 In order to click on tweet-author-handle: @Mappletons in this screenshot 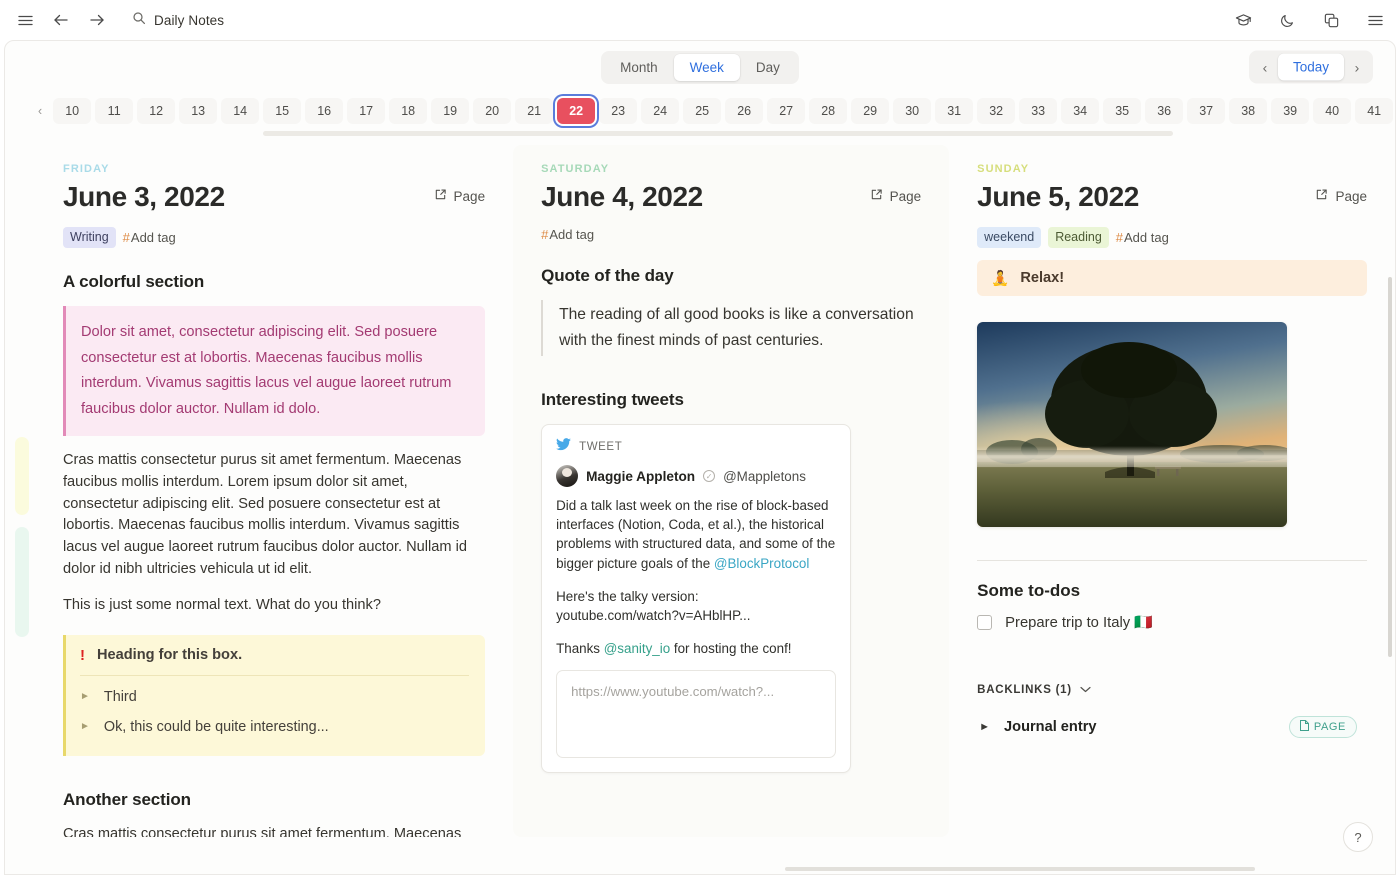, I will do `click(764, 476)`.